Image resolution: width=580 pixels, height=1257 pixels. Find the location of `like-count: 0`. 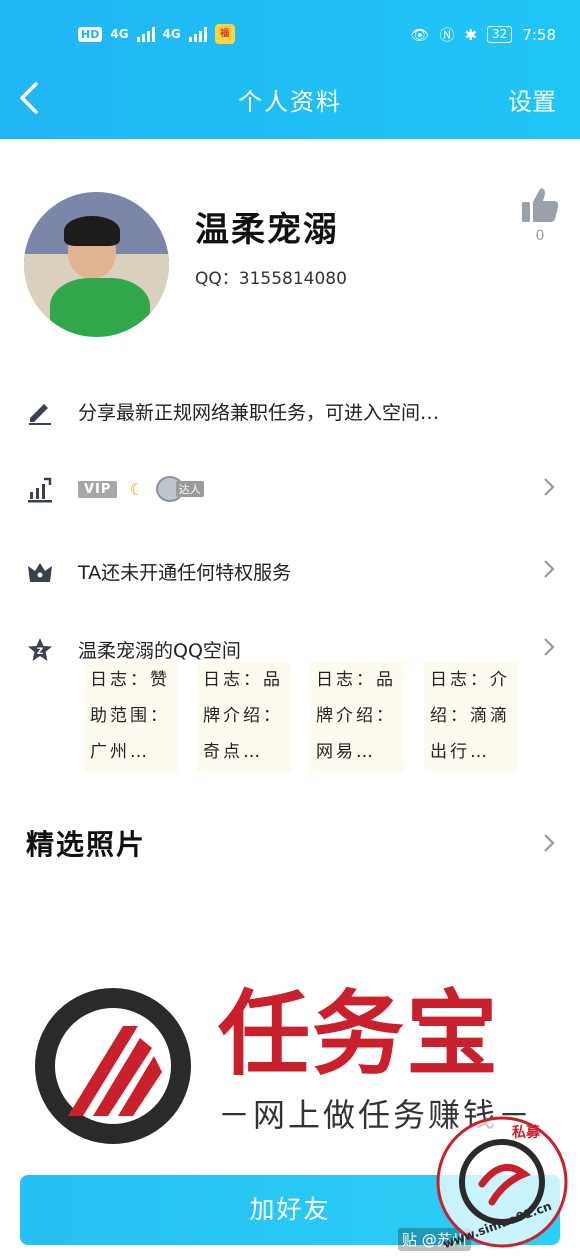

like-count: 0 is located at coordinates (540, 236).